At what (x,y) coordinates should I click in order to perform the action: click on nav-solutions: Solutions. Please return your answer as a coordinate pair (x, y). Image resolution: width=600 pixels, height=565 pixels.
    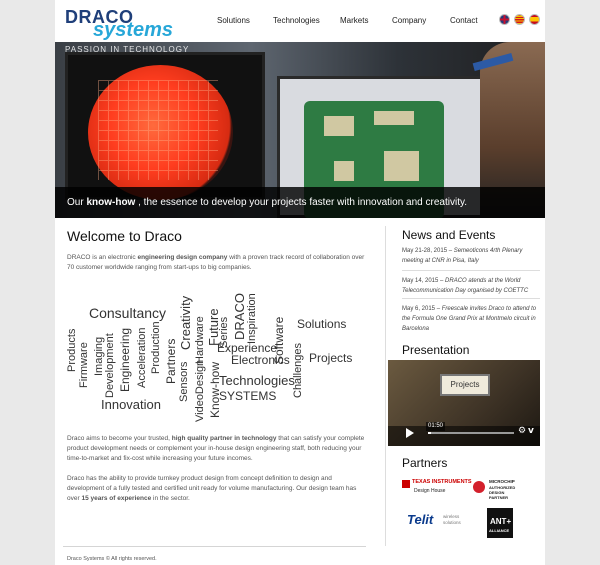
    Looking at the image, I should click on (233, 21).